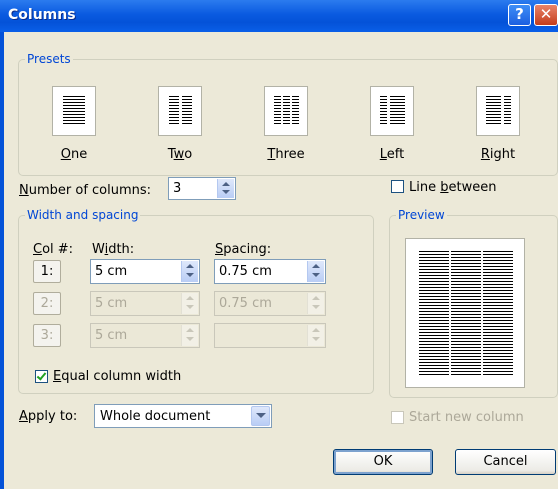 This screenshot has width=558, height=489. I want to click on preset-one-button, so click(74, 111).